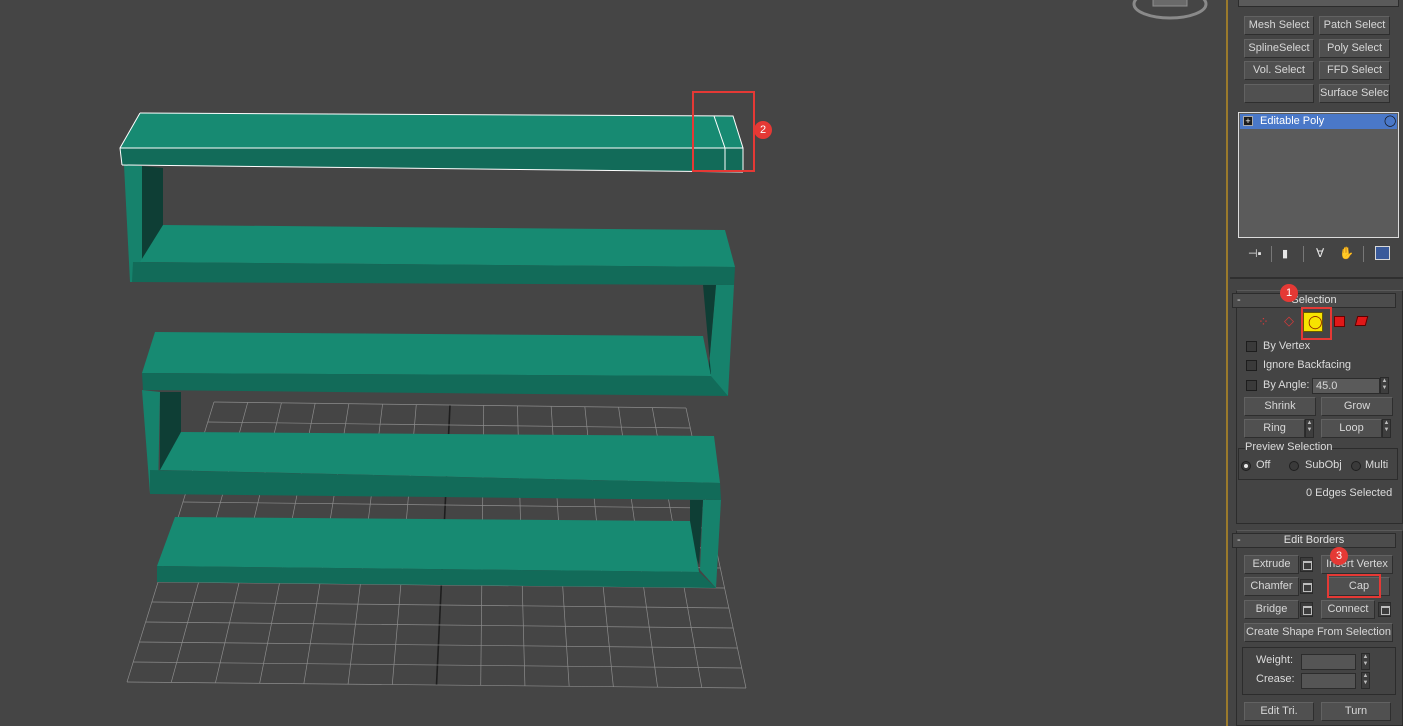 This screenshot has height=726, width=1403. What do you see at coordinates (1294, 466) in the screenshot?
I see `preview-subobj-radio` at bounding box center [1294, 466].